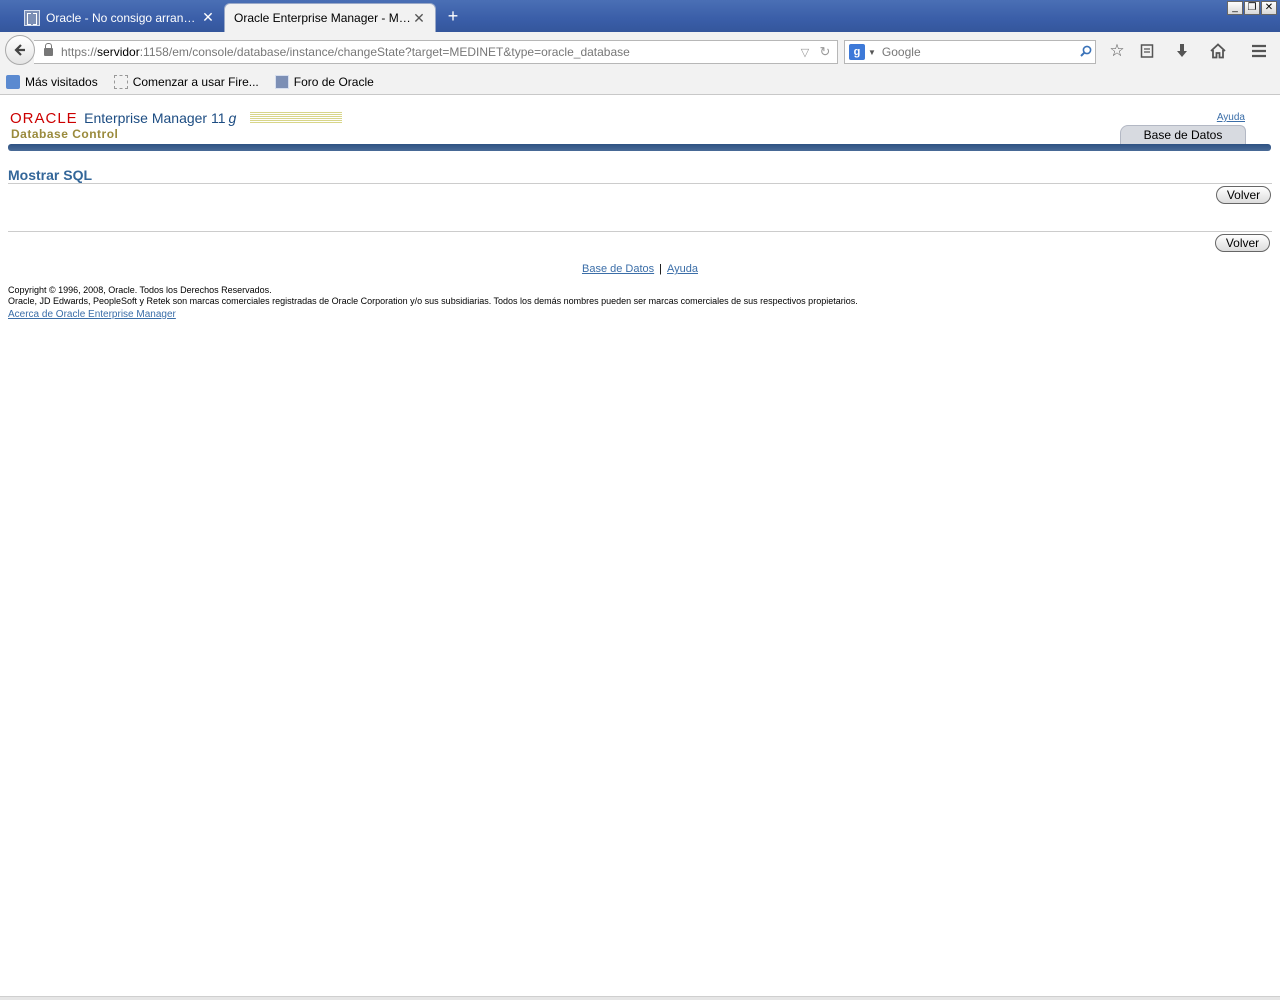 The image size is (1280, 1000). What do you see at coordinates (13, 81) in the screenshot?
I see `visited-icon` at bounding box center [13, 81].